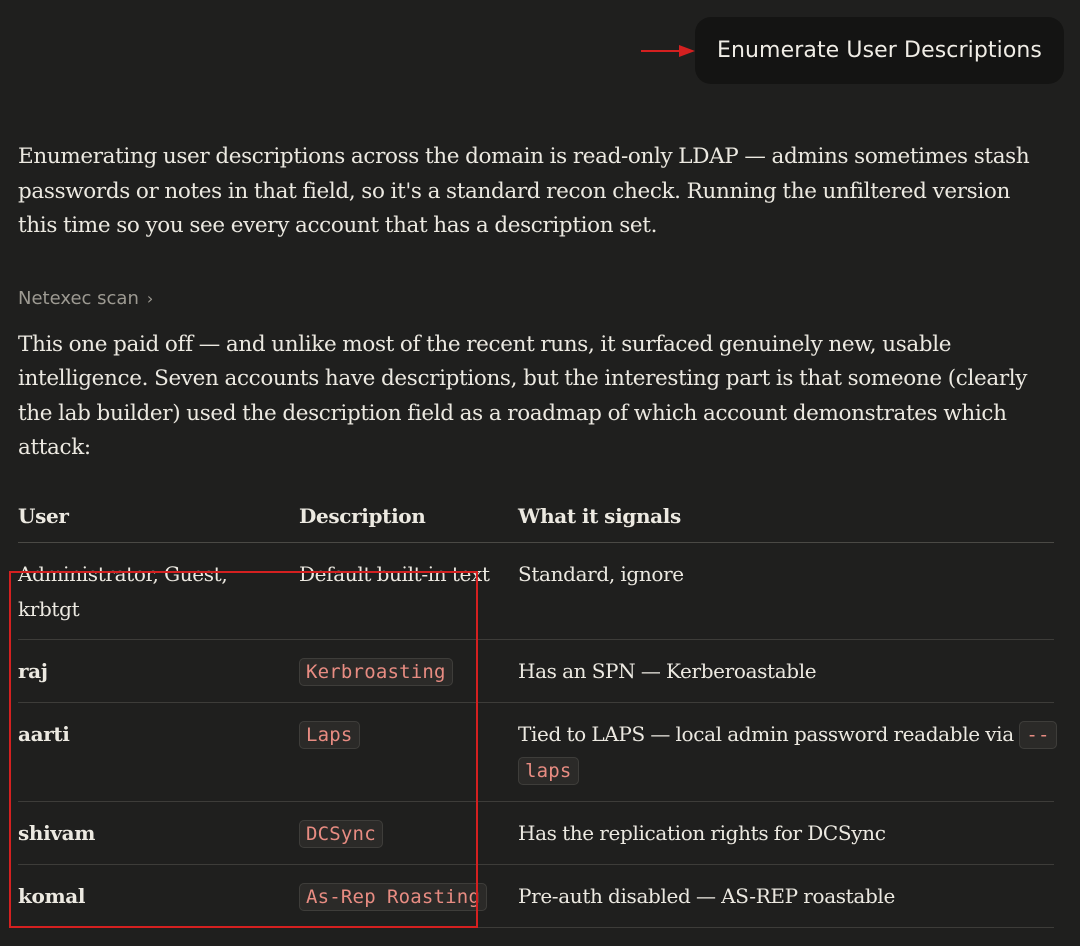 This screenshot has width=1080, height=946. I want to click on tool-call-expander: Netexec scan ›, so click(536, 299).